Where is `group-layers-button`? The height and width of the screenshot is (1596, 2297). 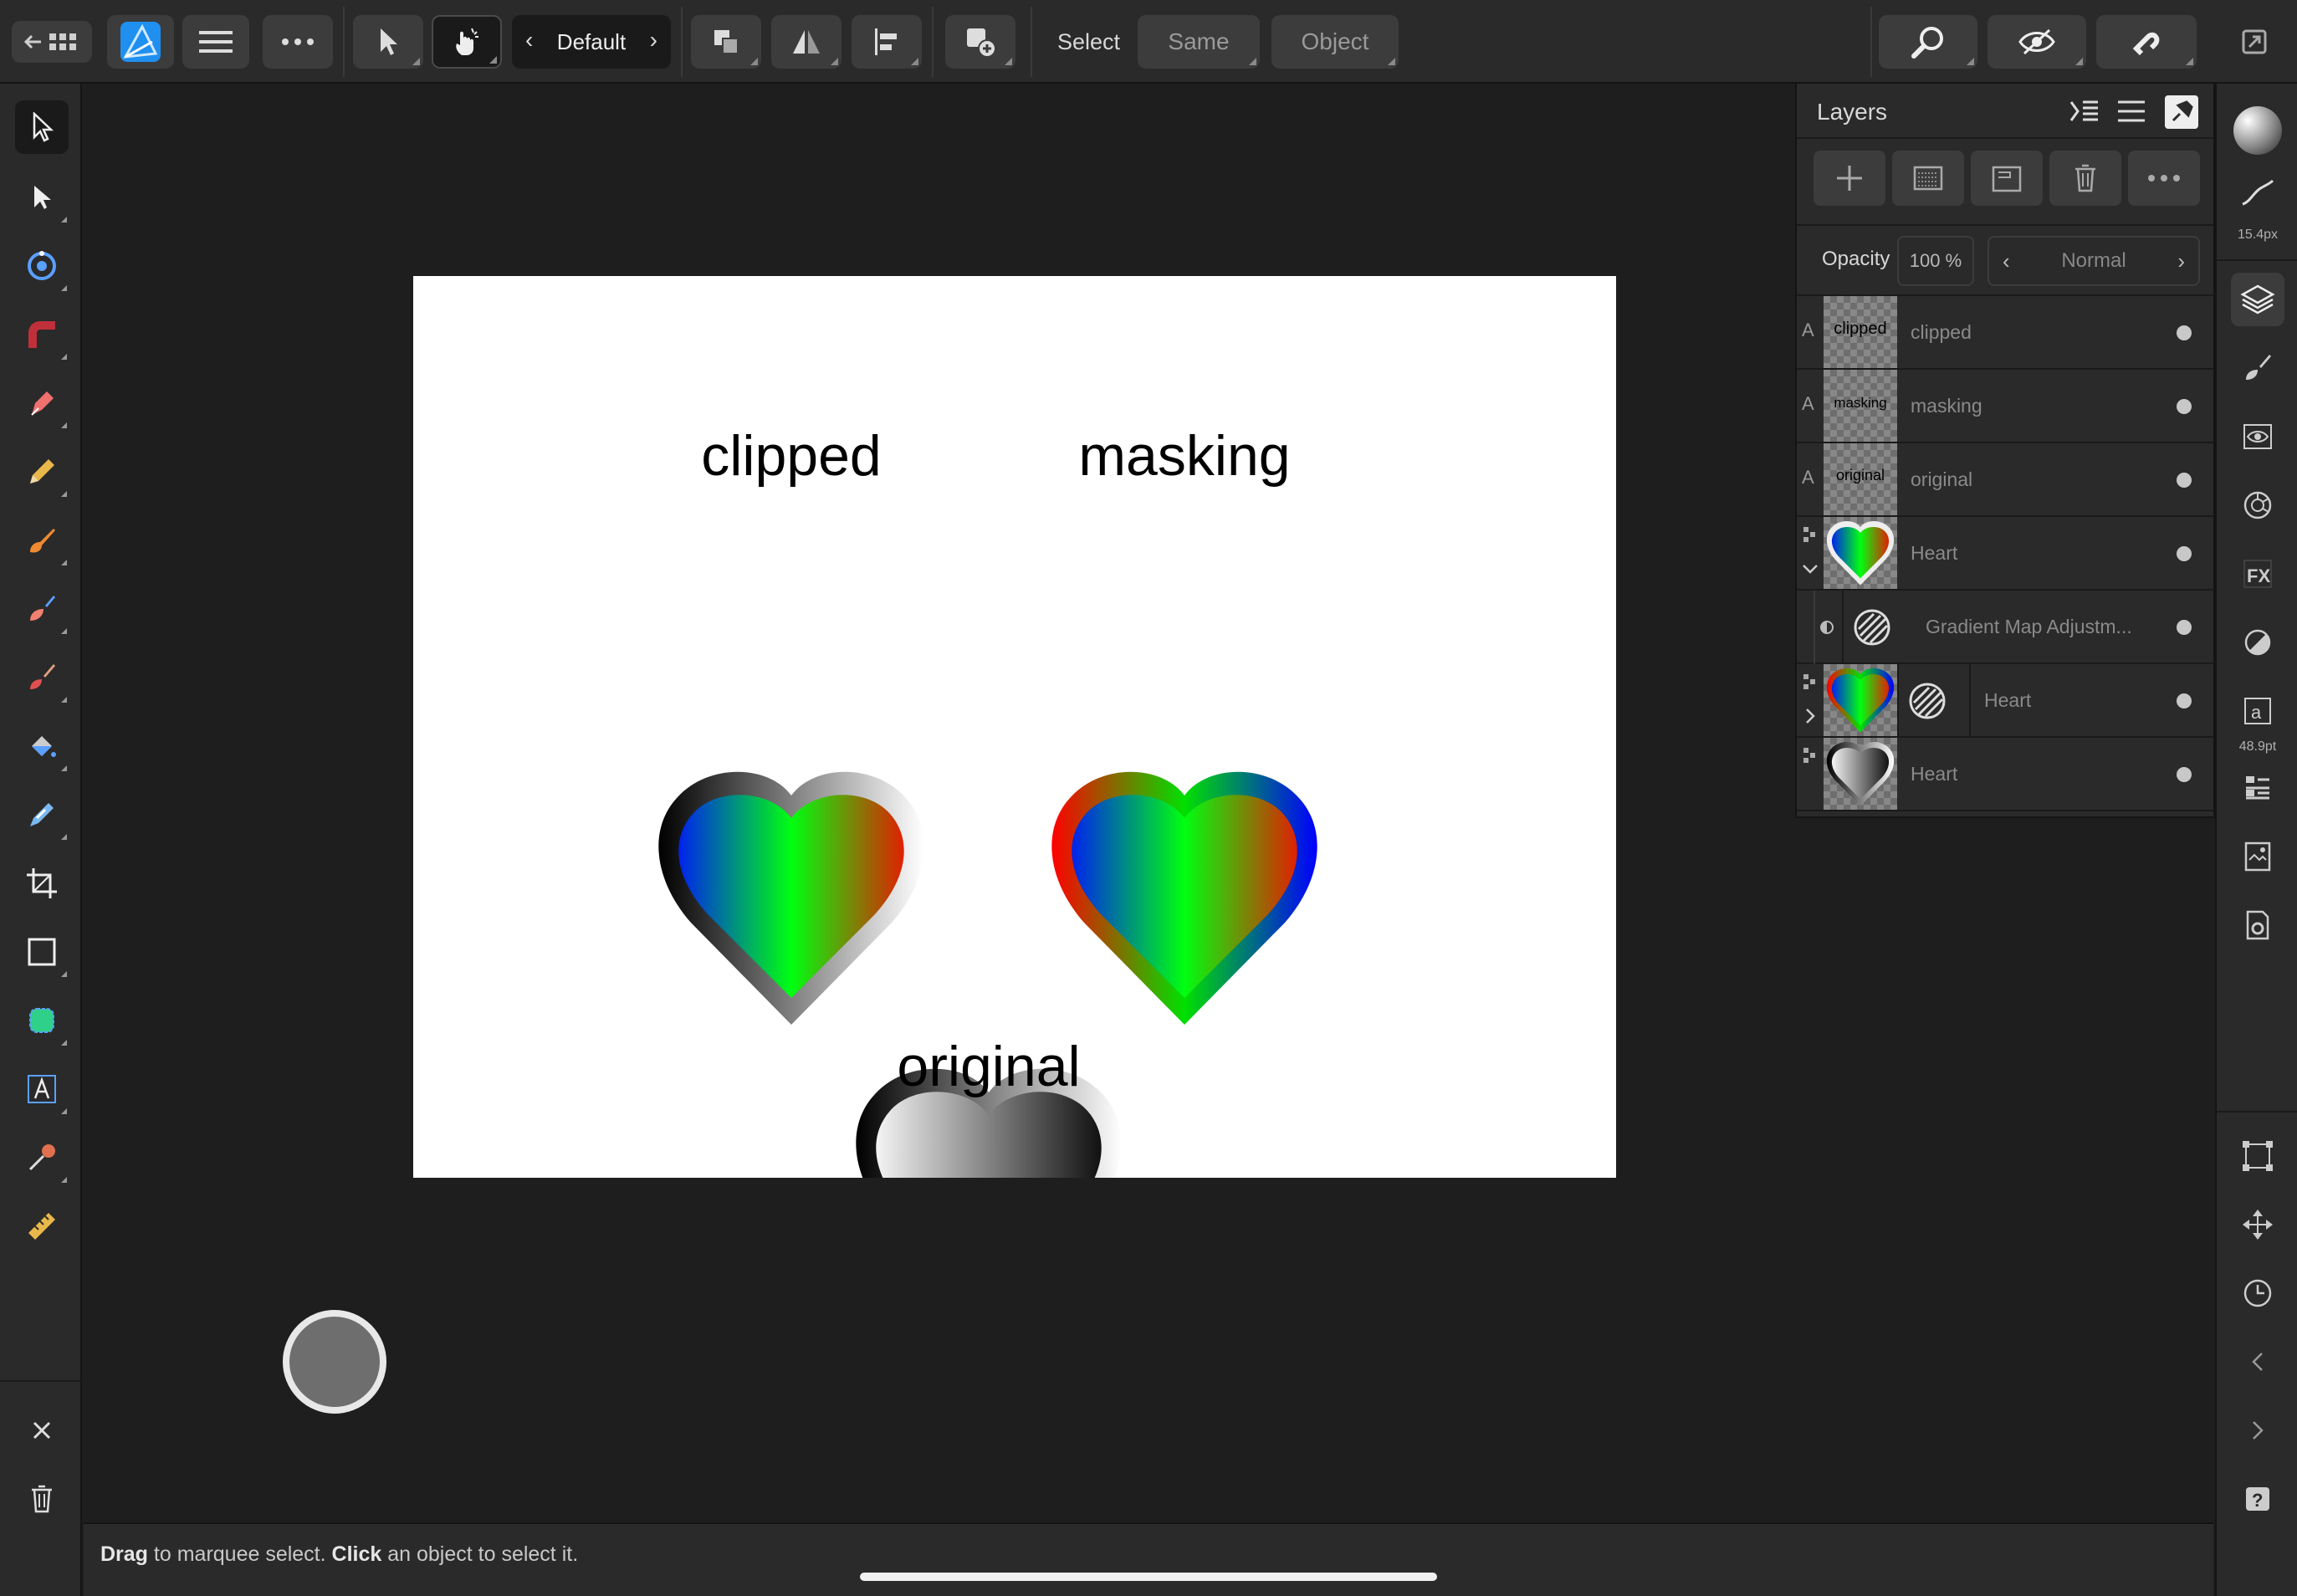 group-layers-button is located at coordinates (2007, 179).